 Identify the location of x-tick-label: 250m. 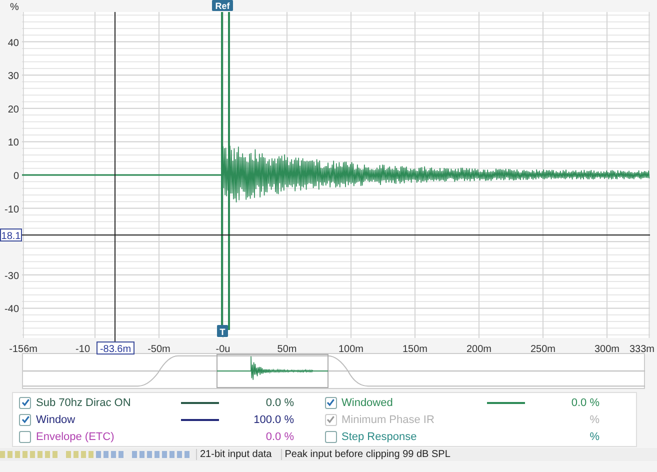
(543, 349).